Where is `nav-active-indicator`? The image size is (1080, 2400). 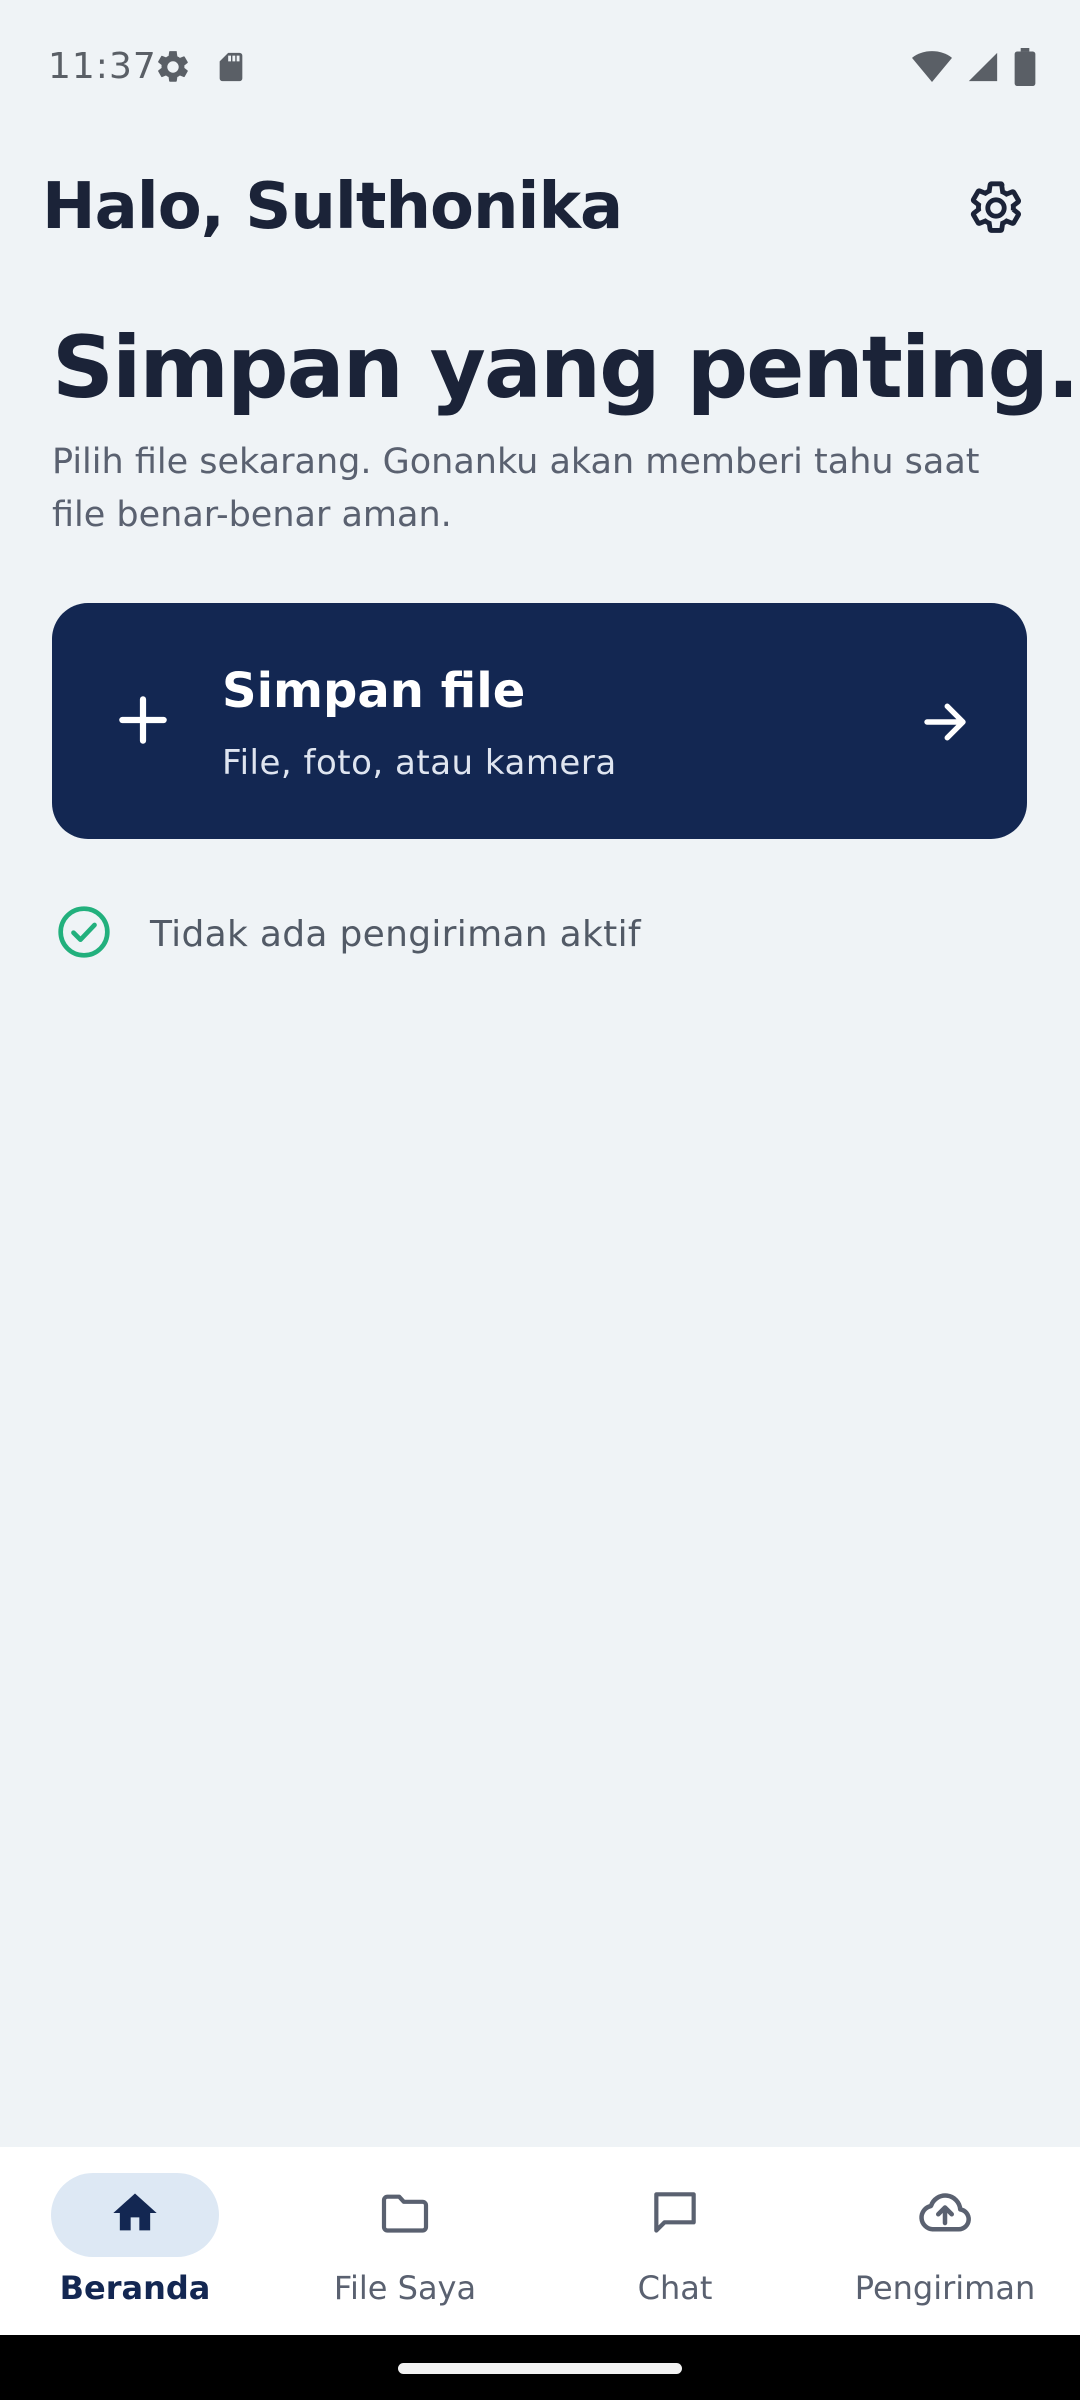
nav-active-indicator is located at coordinates (135, 2215).